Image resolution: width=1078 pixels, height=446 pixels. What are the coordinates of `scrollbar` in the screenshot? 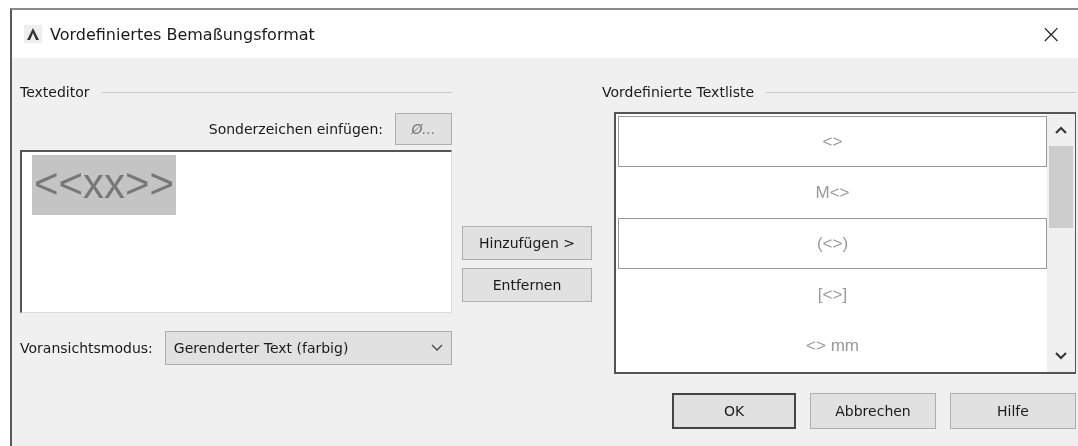 It's located at (1061, 243).